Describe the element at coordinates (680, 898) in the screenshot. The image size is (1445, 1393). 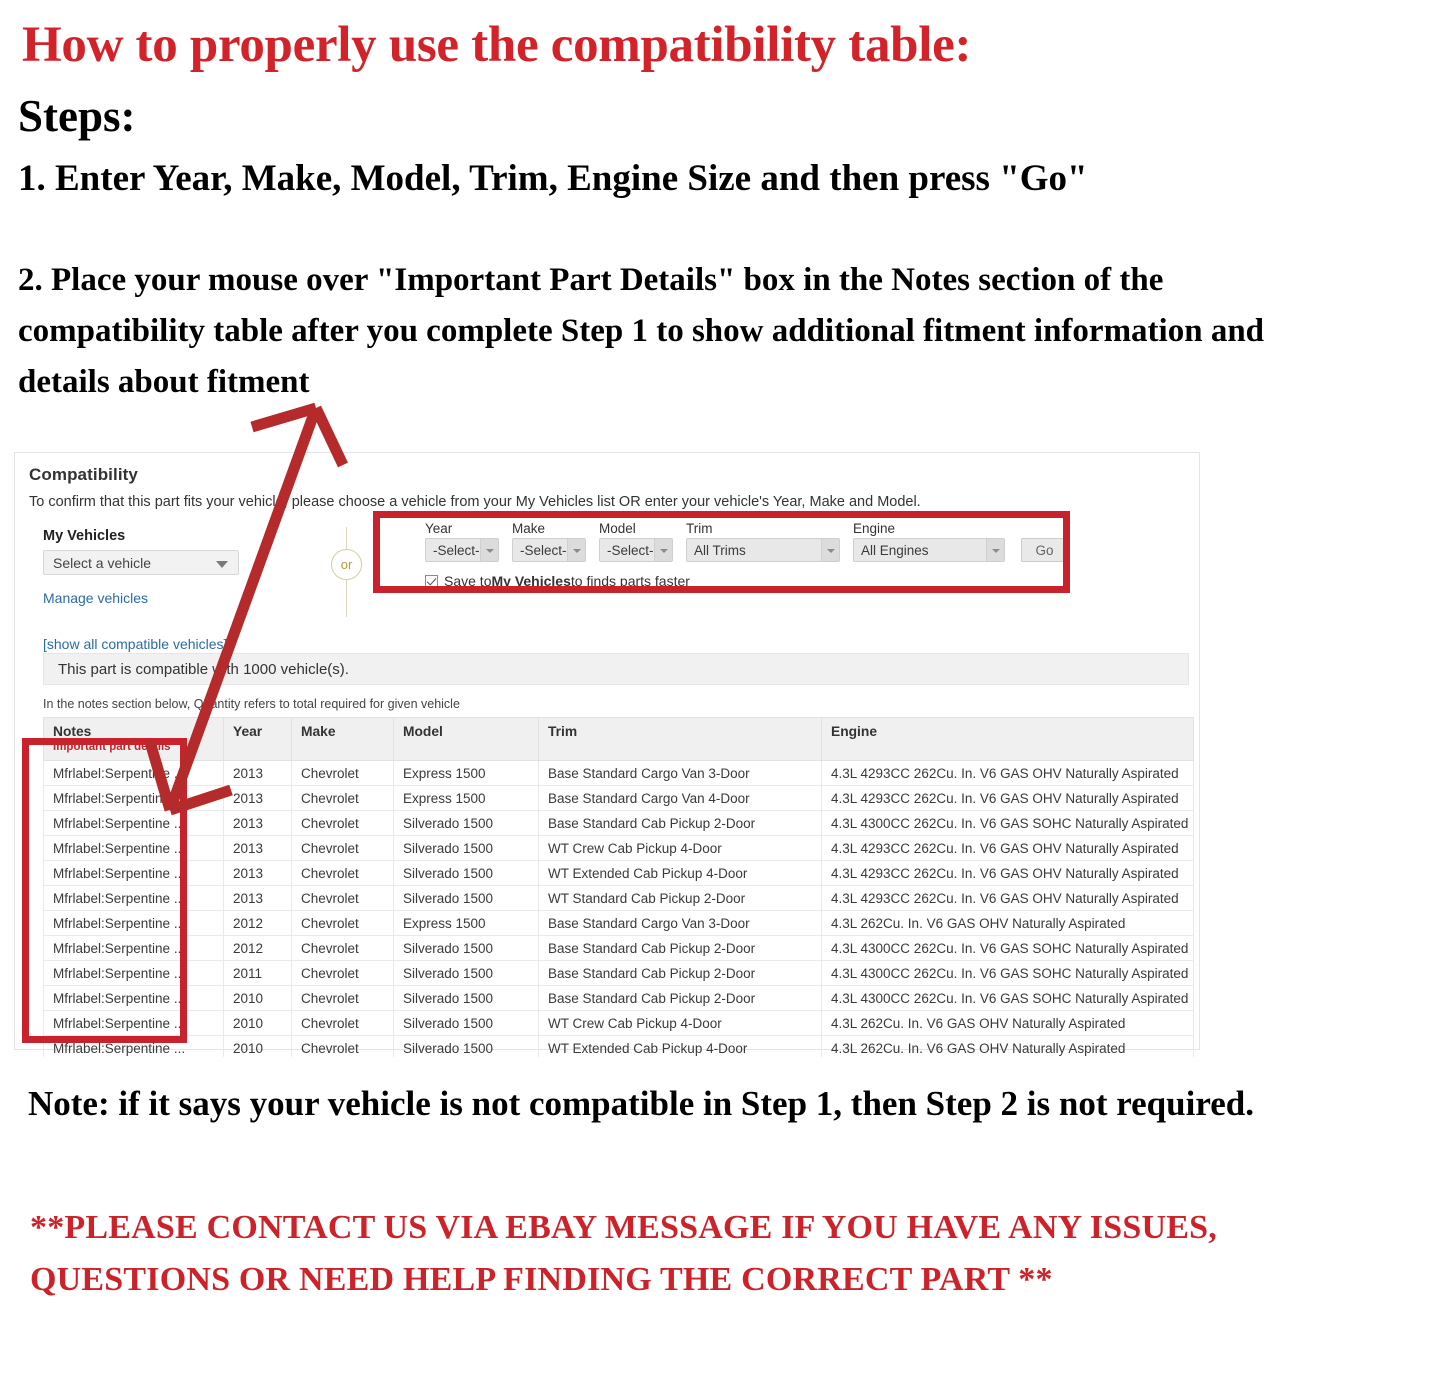
I see `cell-trim: WT Standard Cab Pickup 2-Door` at that location.